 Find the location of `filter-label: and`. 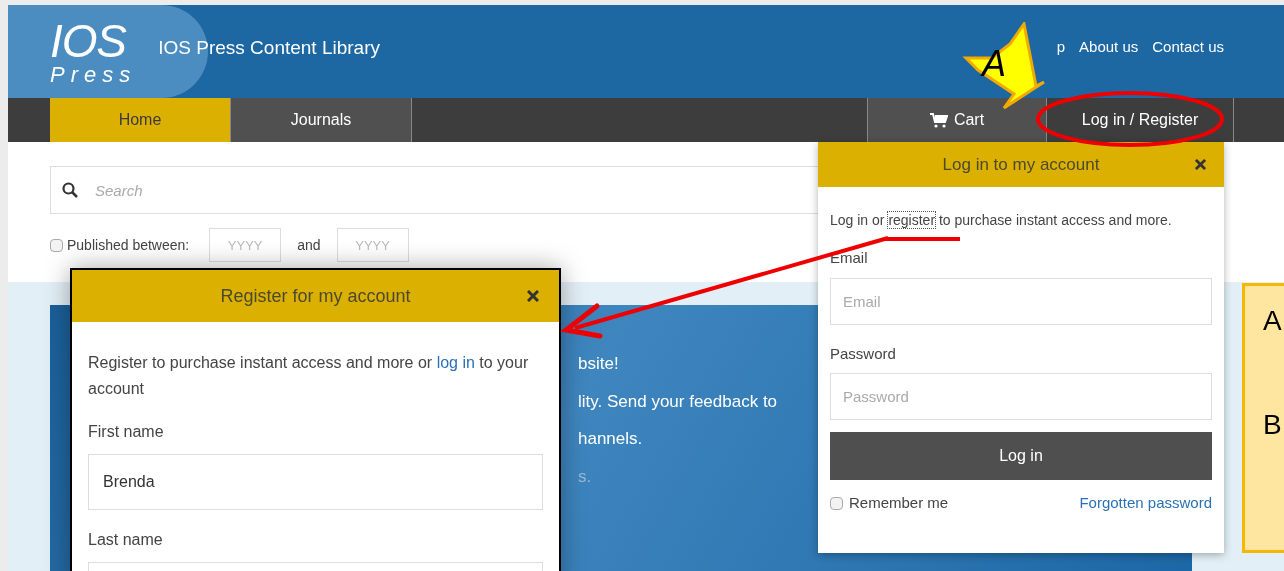

filter-label: and is located at coordinates (309, 245).